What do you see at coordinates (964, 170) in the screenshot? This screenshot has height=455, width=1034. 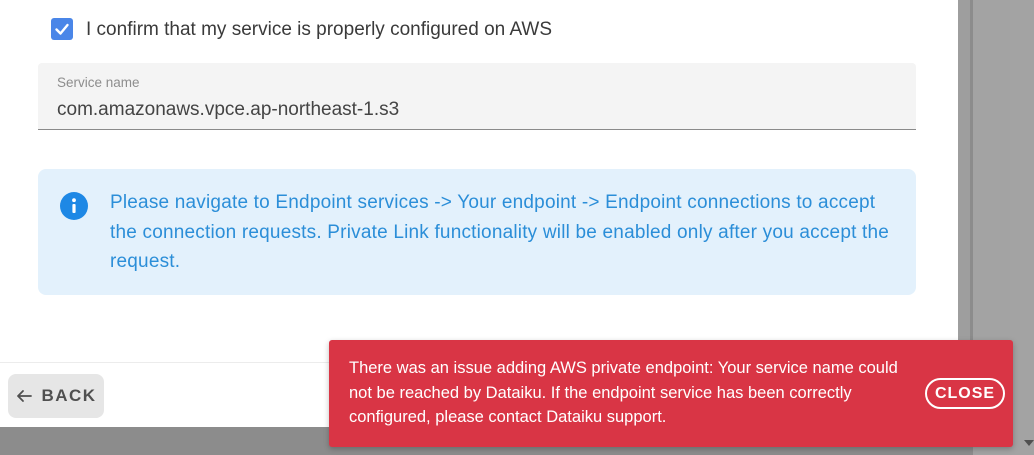 I see `dialog-scrollbar` at bounding box center [964, 170].